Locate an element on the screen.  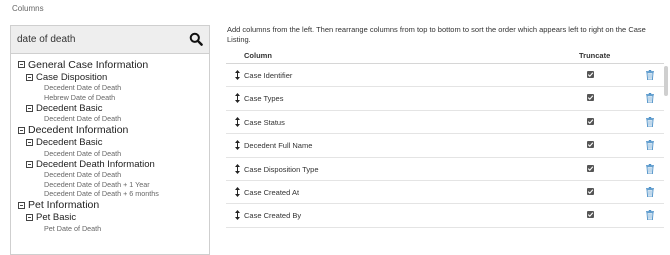
tree-leaf: Decedent Date of Death + 1 Year is located at coordinates (126, 185).